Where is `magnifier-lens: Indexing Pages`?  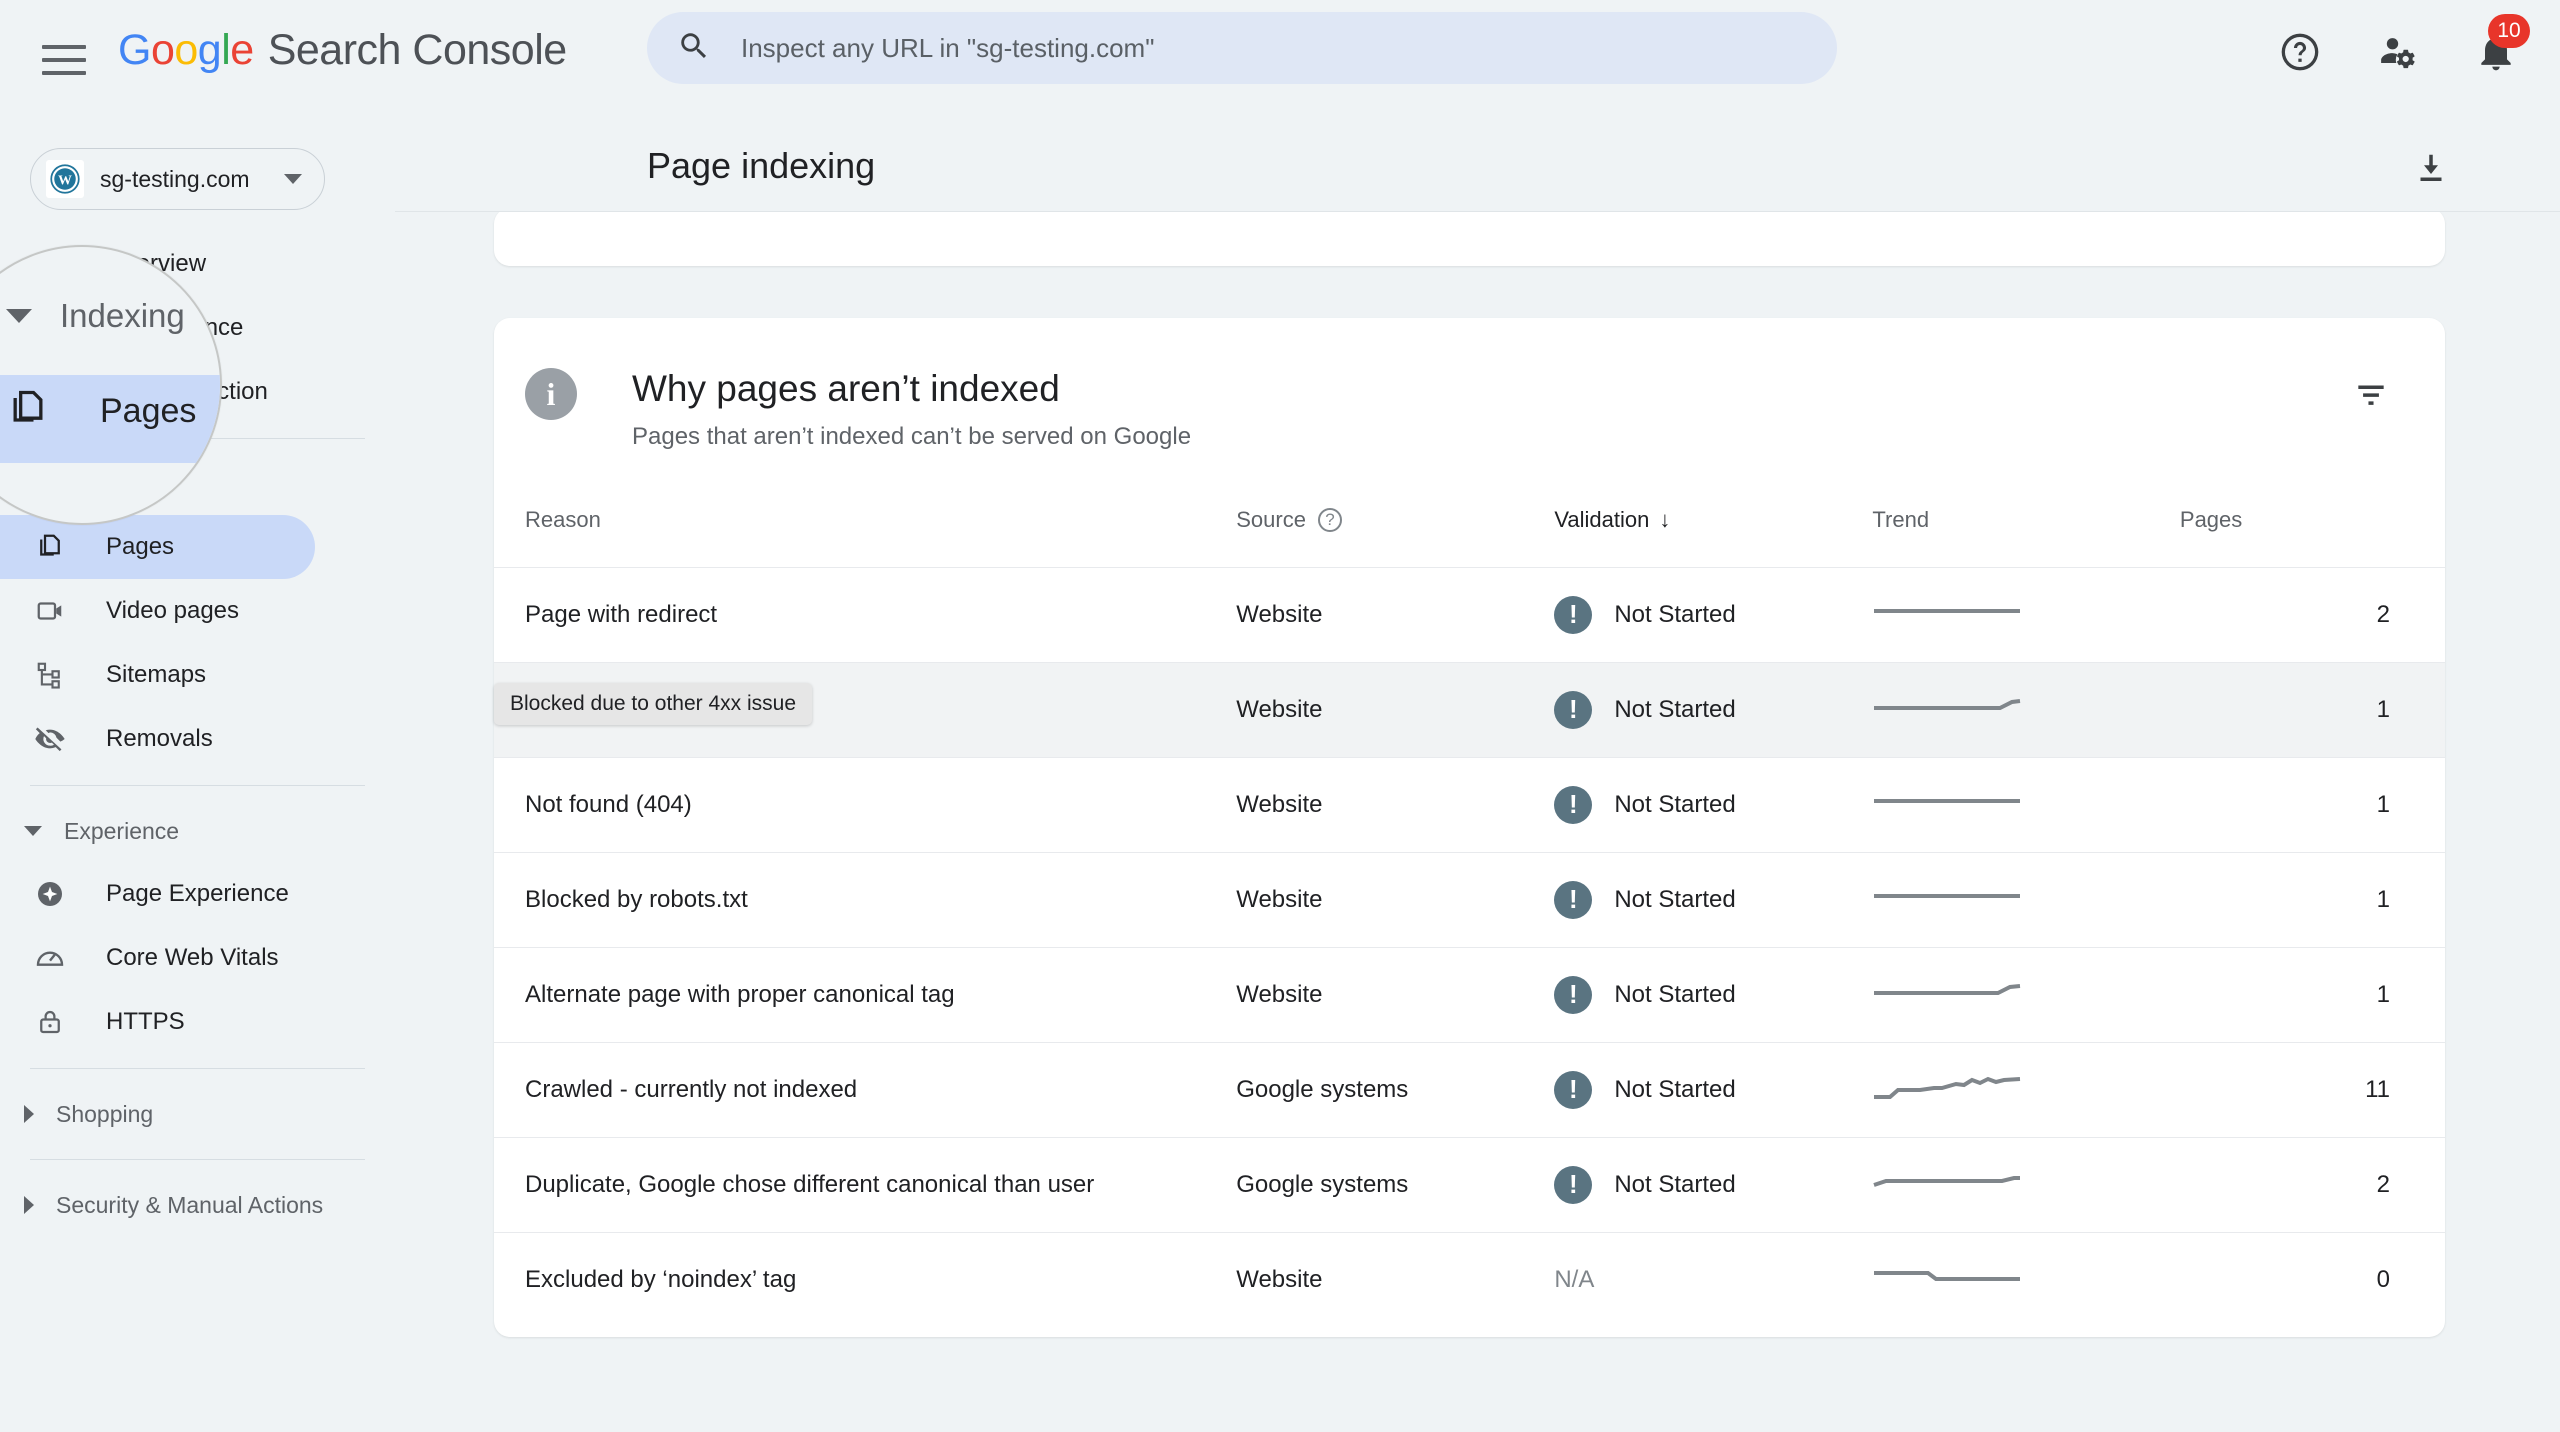
magnifier-lens: Indexing Pages is located at coordinates (111, 385).